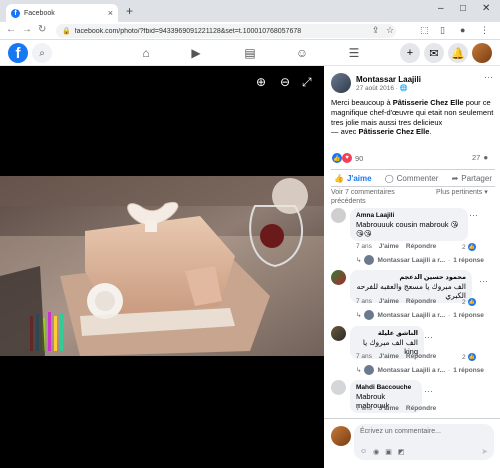  What do you see at coordinates (466, 192) in the screenshot?
I see `comments-sort: Plus pertinents ▾` at bounding box center [466, 192].